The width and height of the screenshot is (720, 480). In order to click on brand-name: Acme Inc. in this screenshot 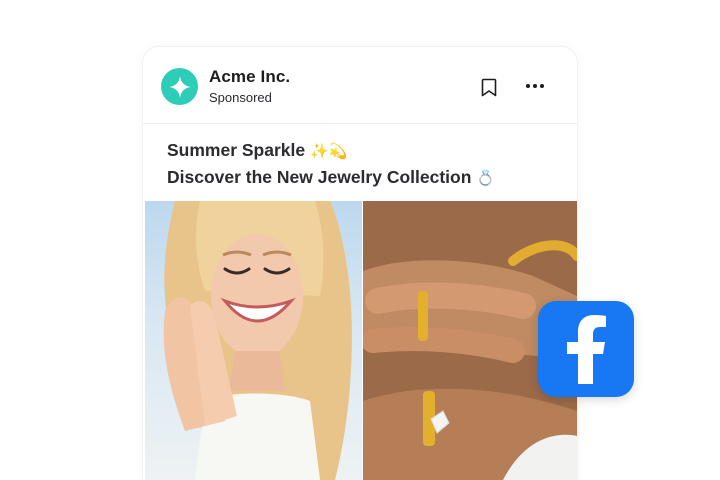, I will do `click(249, 77)`.